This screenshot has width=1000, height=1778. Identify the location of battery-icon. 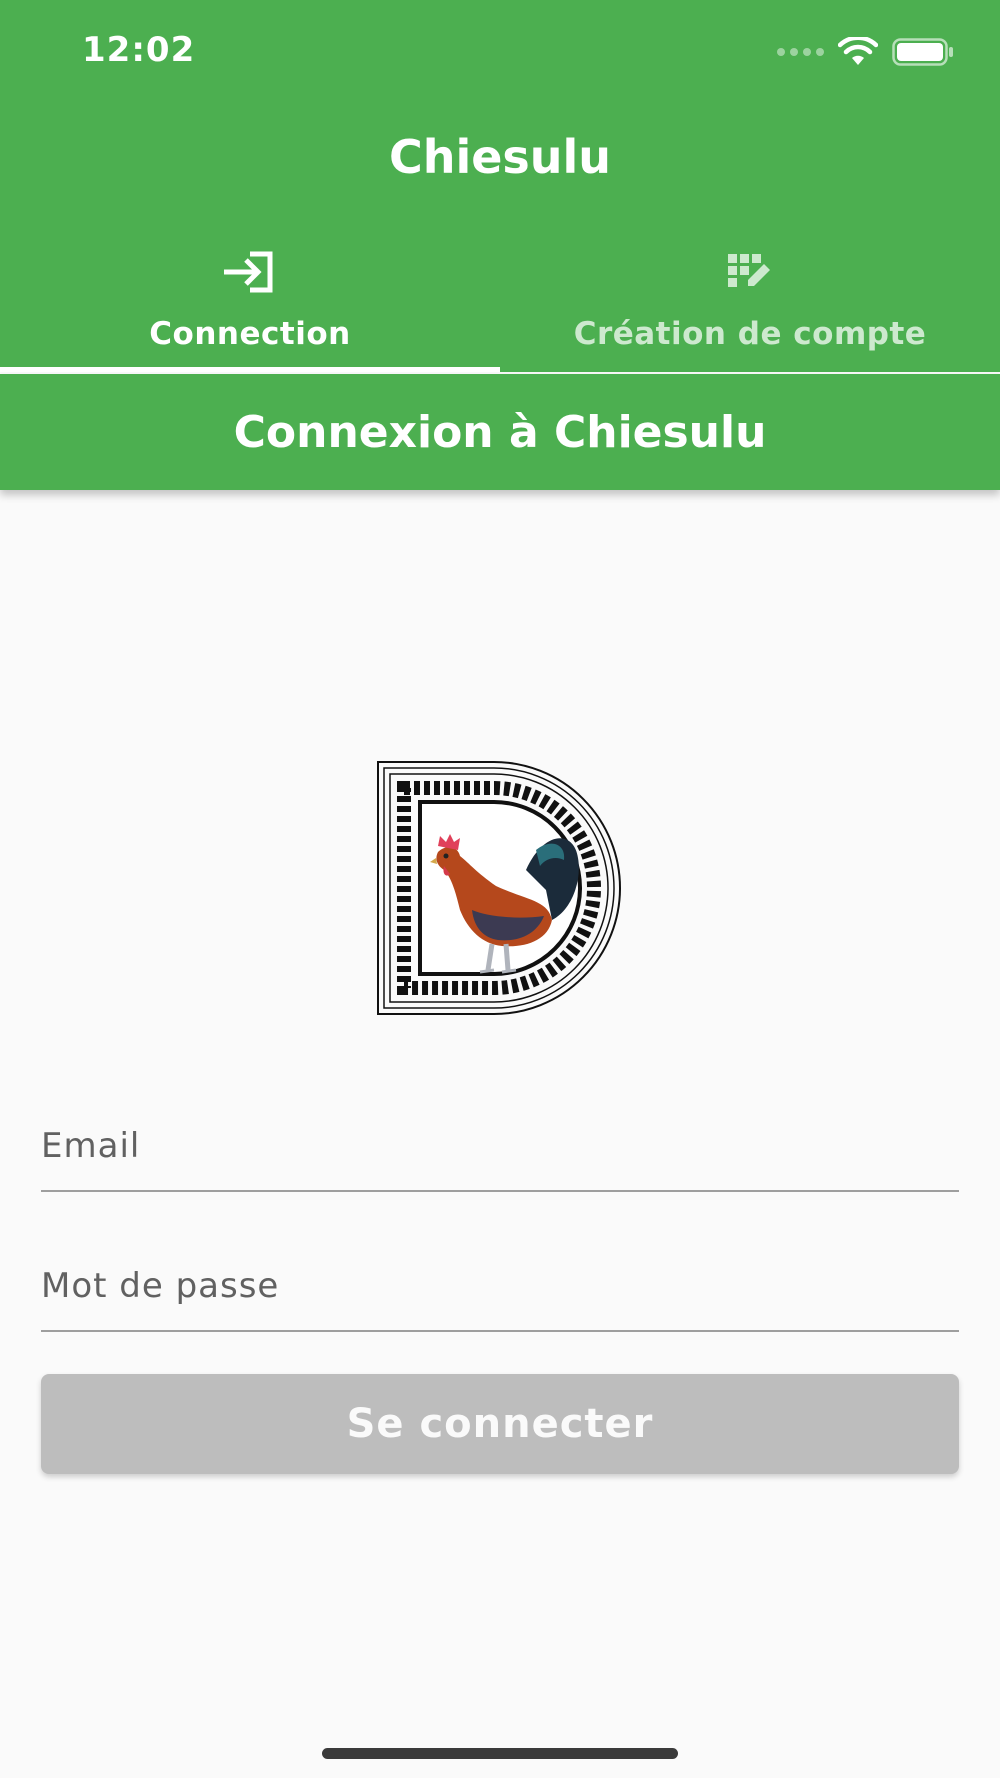
(923, 52).